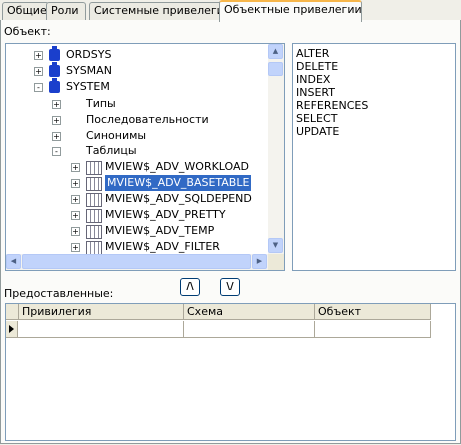 The width and height of the screenshot is (461, 445). What do you see at coordinates (177, 166) in the screenshot?
I see `tree-node-label: MVIEW$_ADV_WORKLOAD` at bounding box center [177, 166].